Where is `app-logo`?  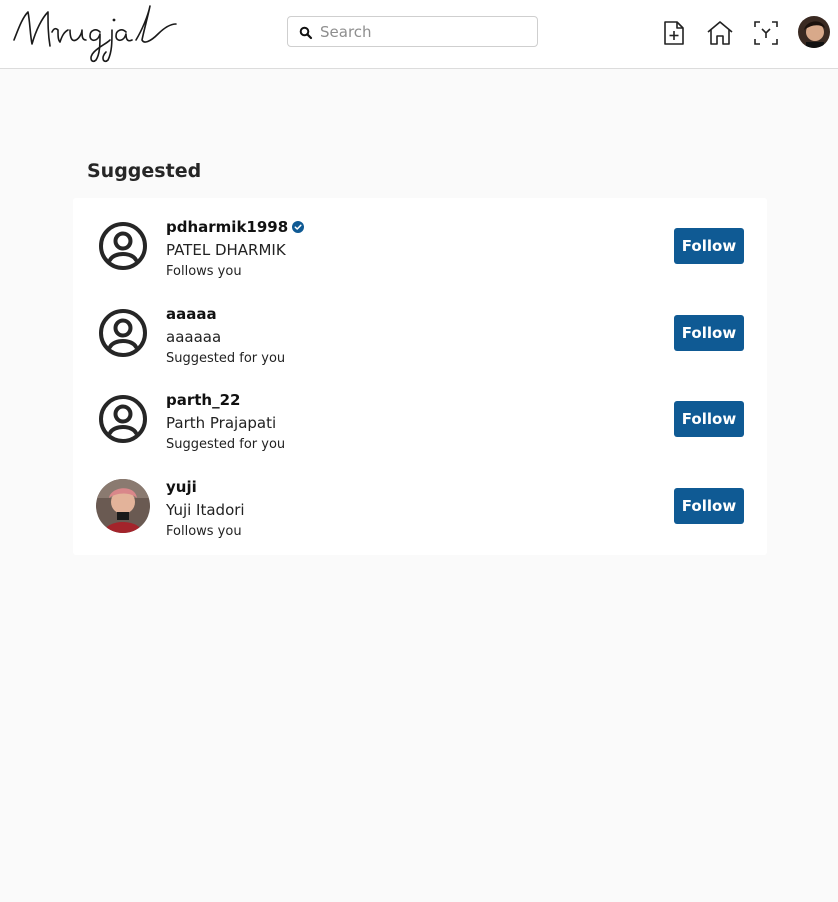 app-logo is located at coordinates (93, 33).